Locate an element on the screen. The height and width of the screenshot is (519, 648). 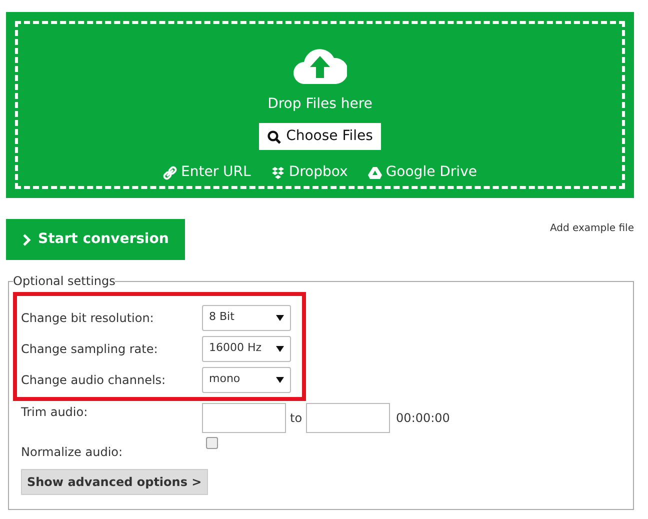
setting-label: Change bit resolution: is located at coordinates (88, 318).